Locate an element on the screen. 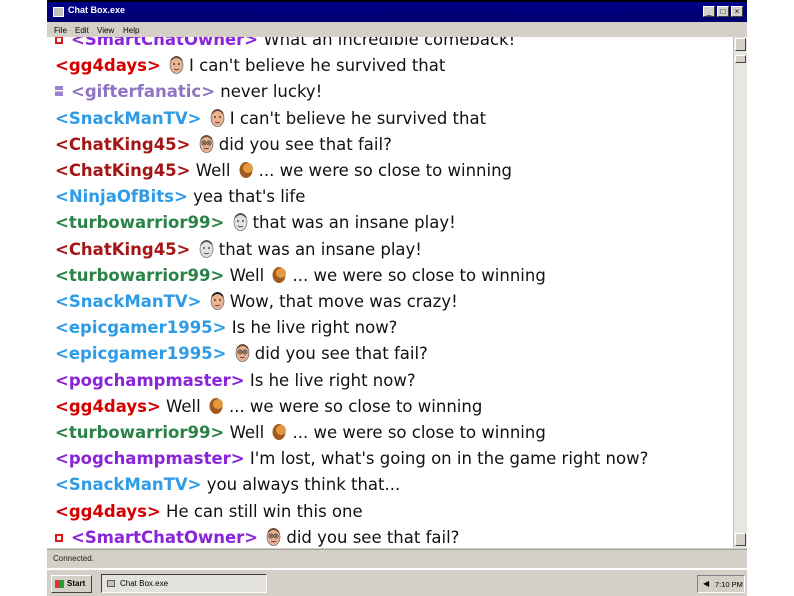 The height and width of the screenshot is (596, 794). taskbar-item-chat-box: Chat Box.exe is located at coordinates (184, 583).